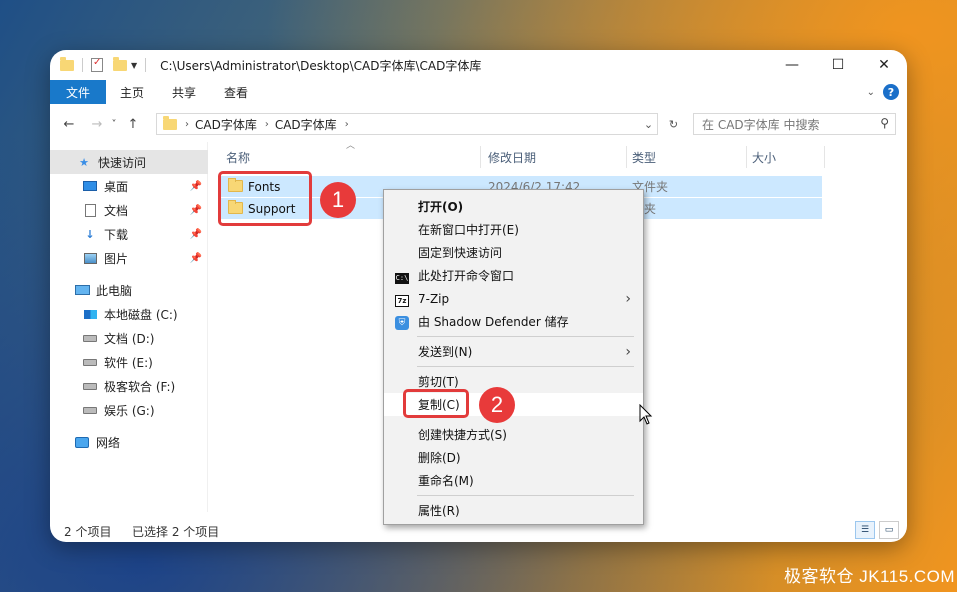  What do you see at coordinates (402, 278) in the screenshot?
I see `cmd-icon: C:\` at bounding box center [402, 278].